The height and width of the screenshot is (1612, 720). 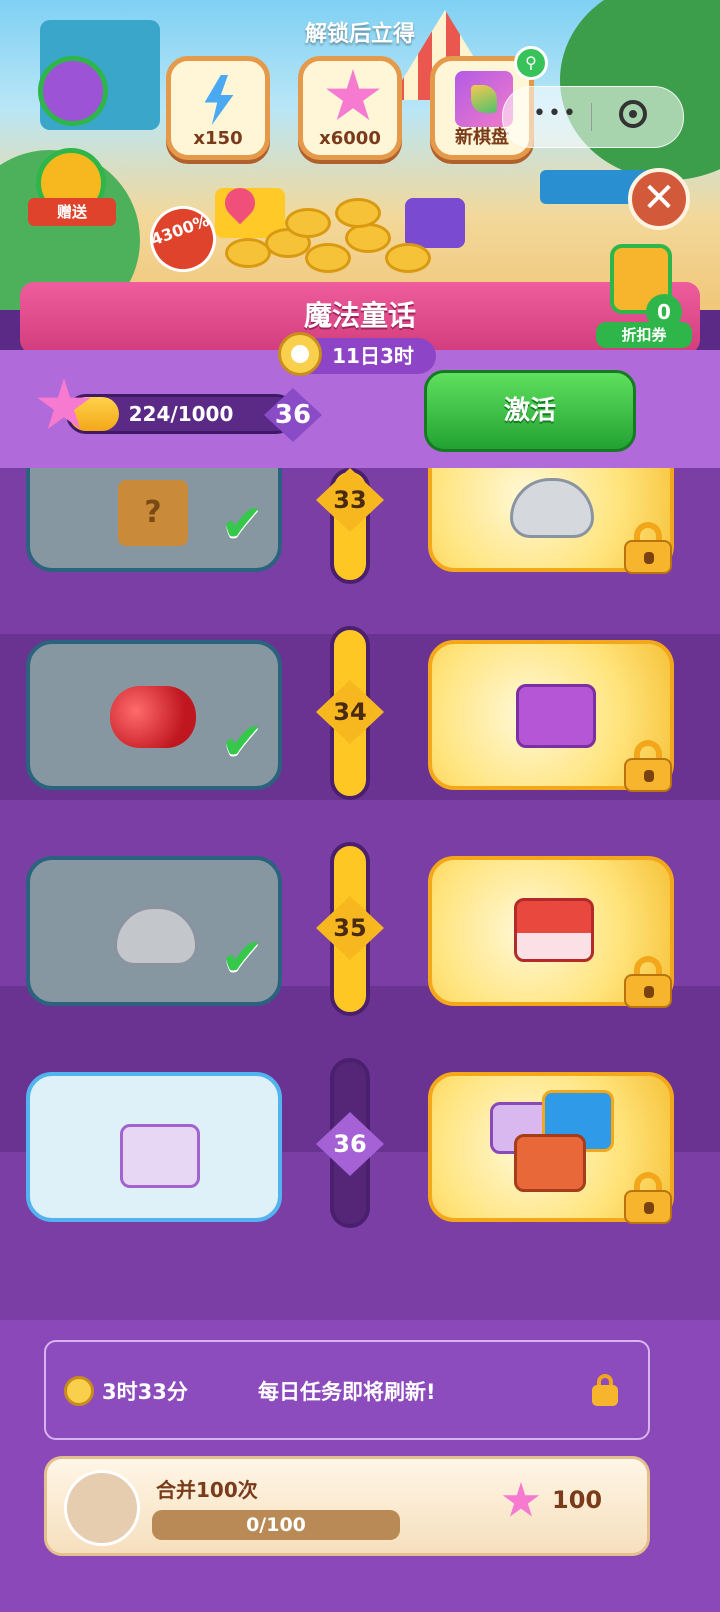 I want to click on daily-refresh-time: 3时33分, so click(x=145, y=1392).